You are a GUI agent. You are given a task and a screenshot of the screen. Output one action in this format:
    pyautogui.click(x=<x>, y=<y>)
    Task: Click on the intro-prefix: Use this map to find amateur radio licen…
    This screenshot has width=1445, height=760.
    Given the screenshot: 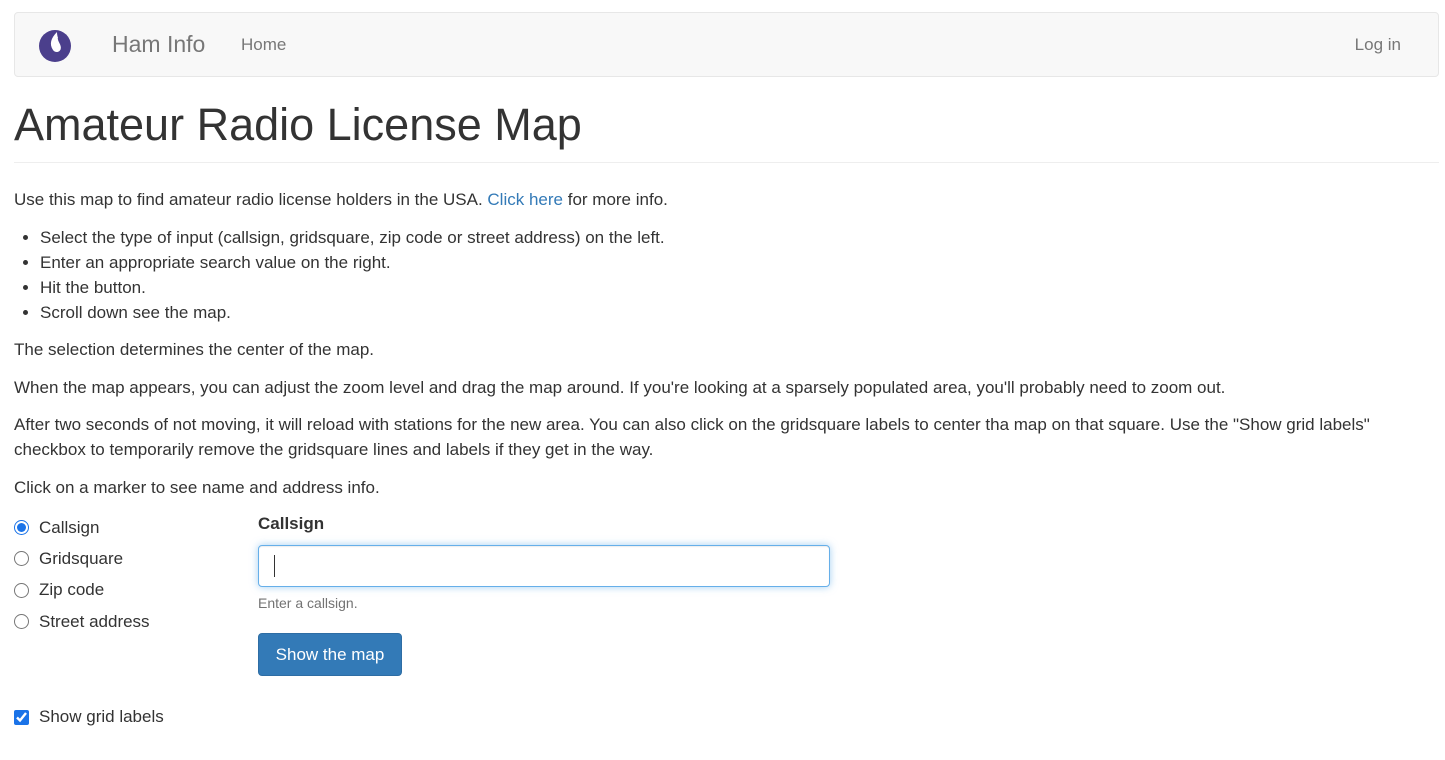 What is the action you would take?
    pyautogui.click(x=251, y=199)
    